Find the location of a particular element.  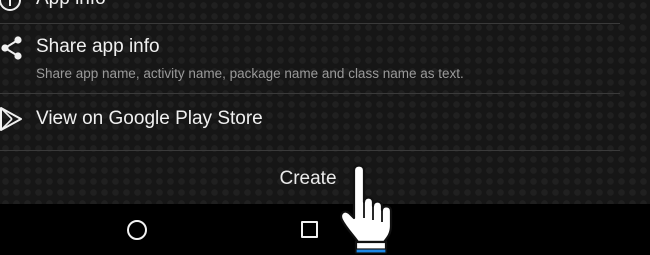

menu-item-app-info: App info is located at coordinates (325, 11).